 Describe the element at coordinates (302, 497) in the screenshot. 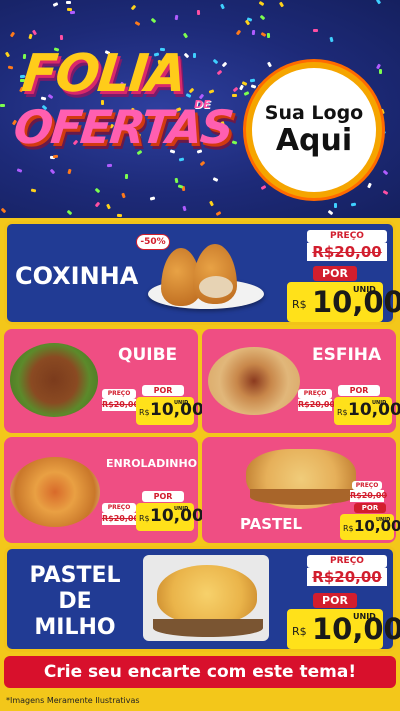

I see `basket-image` at that location.